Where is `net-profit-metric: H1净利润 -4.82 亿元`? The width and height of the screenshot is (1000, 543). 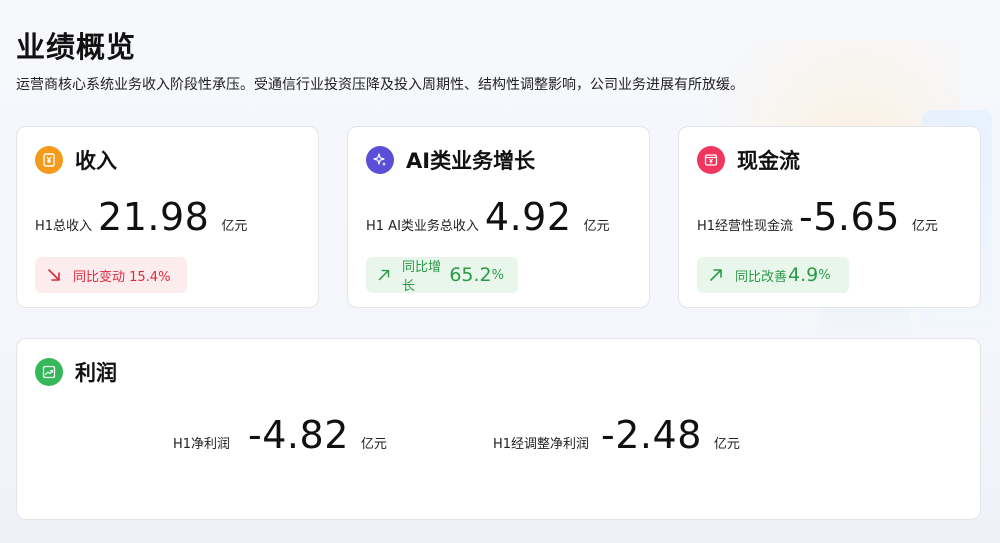 net-profit-metric: H1净利润 -4.82 亿元 is located at coordinates (280, 435).